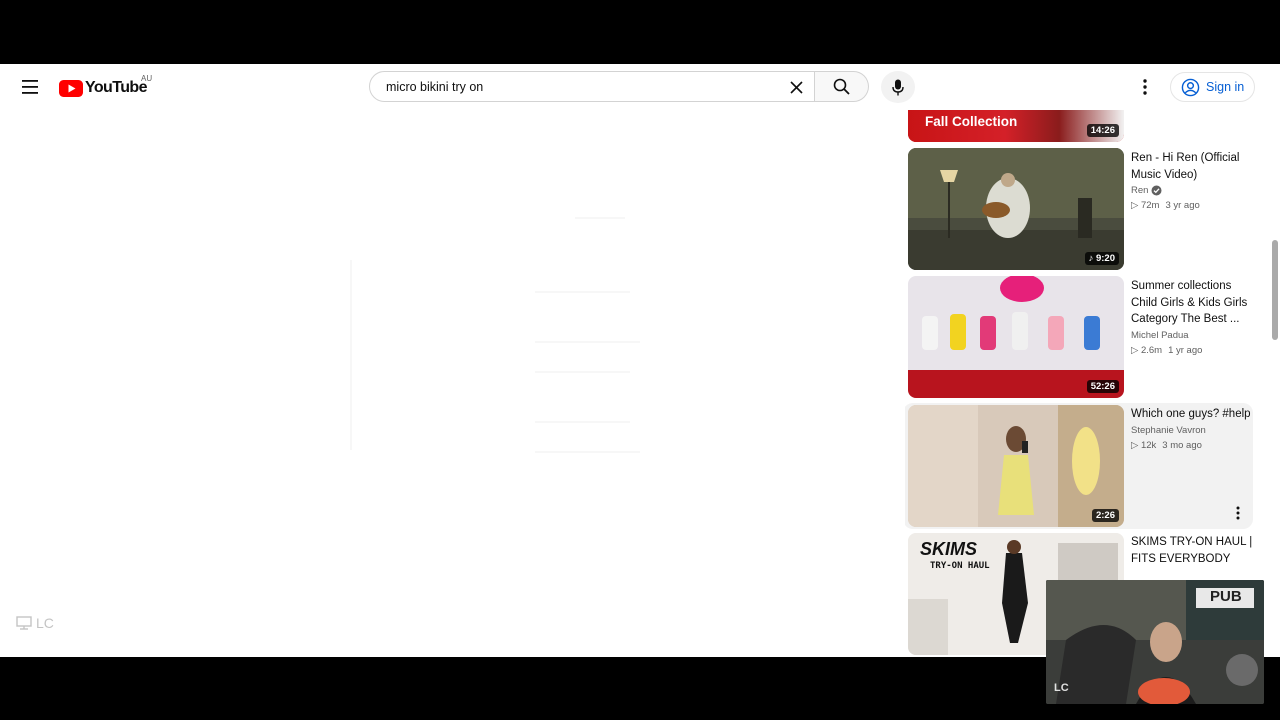 The image size is (1280, 720). I want to click on video-thumbnail: Fall Collection 14:26, so click(1016, 126).